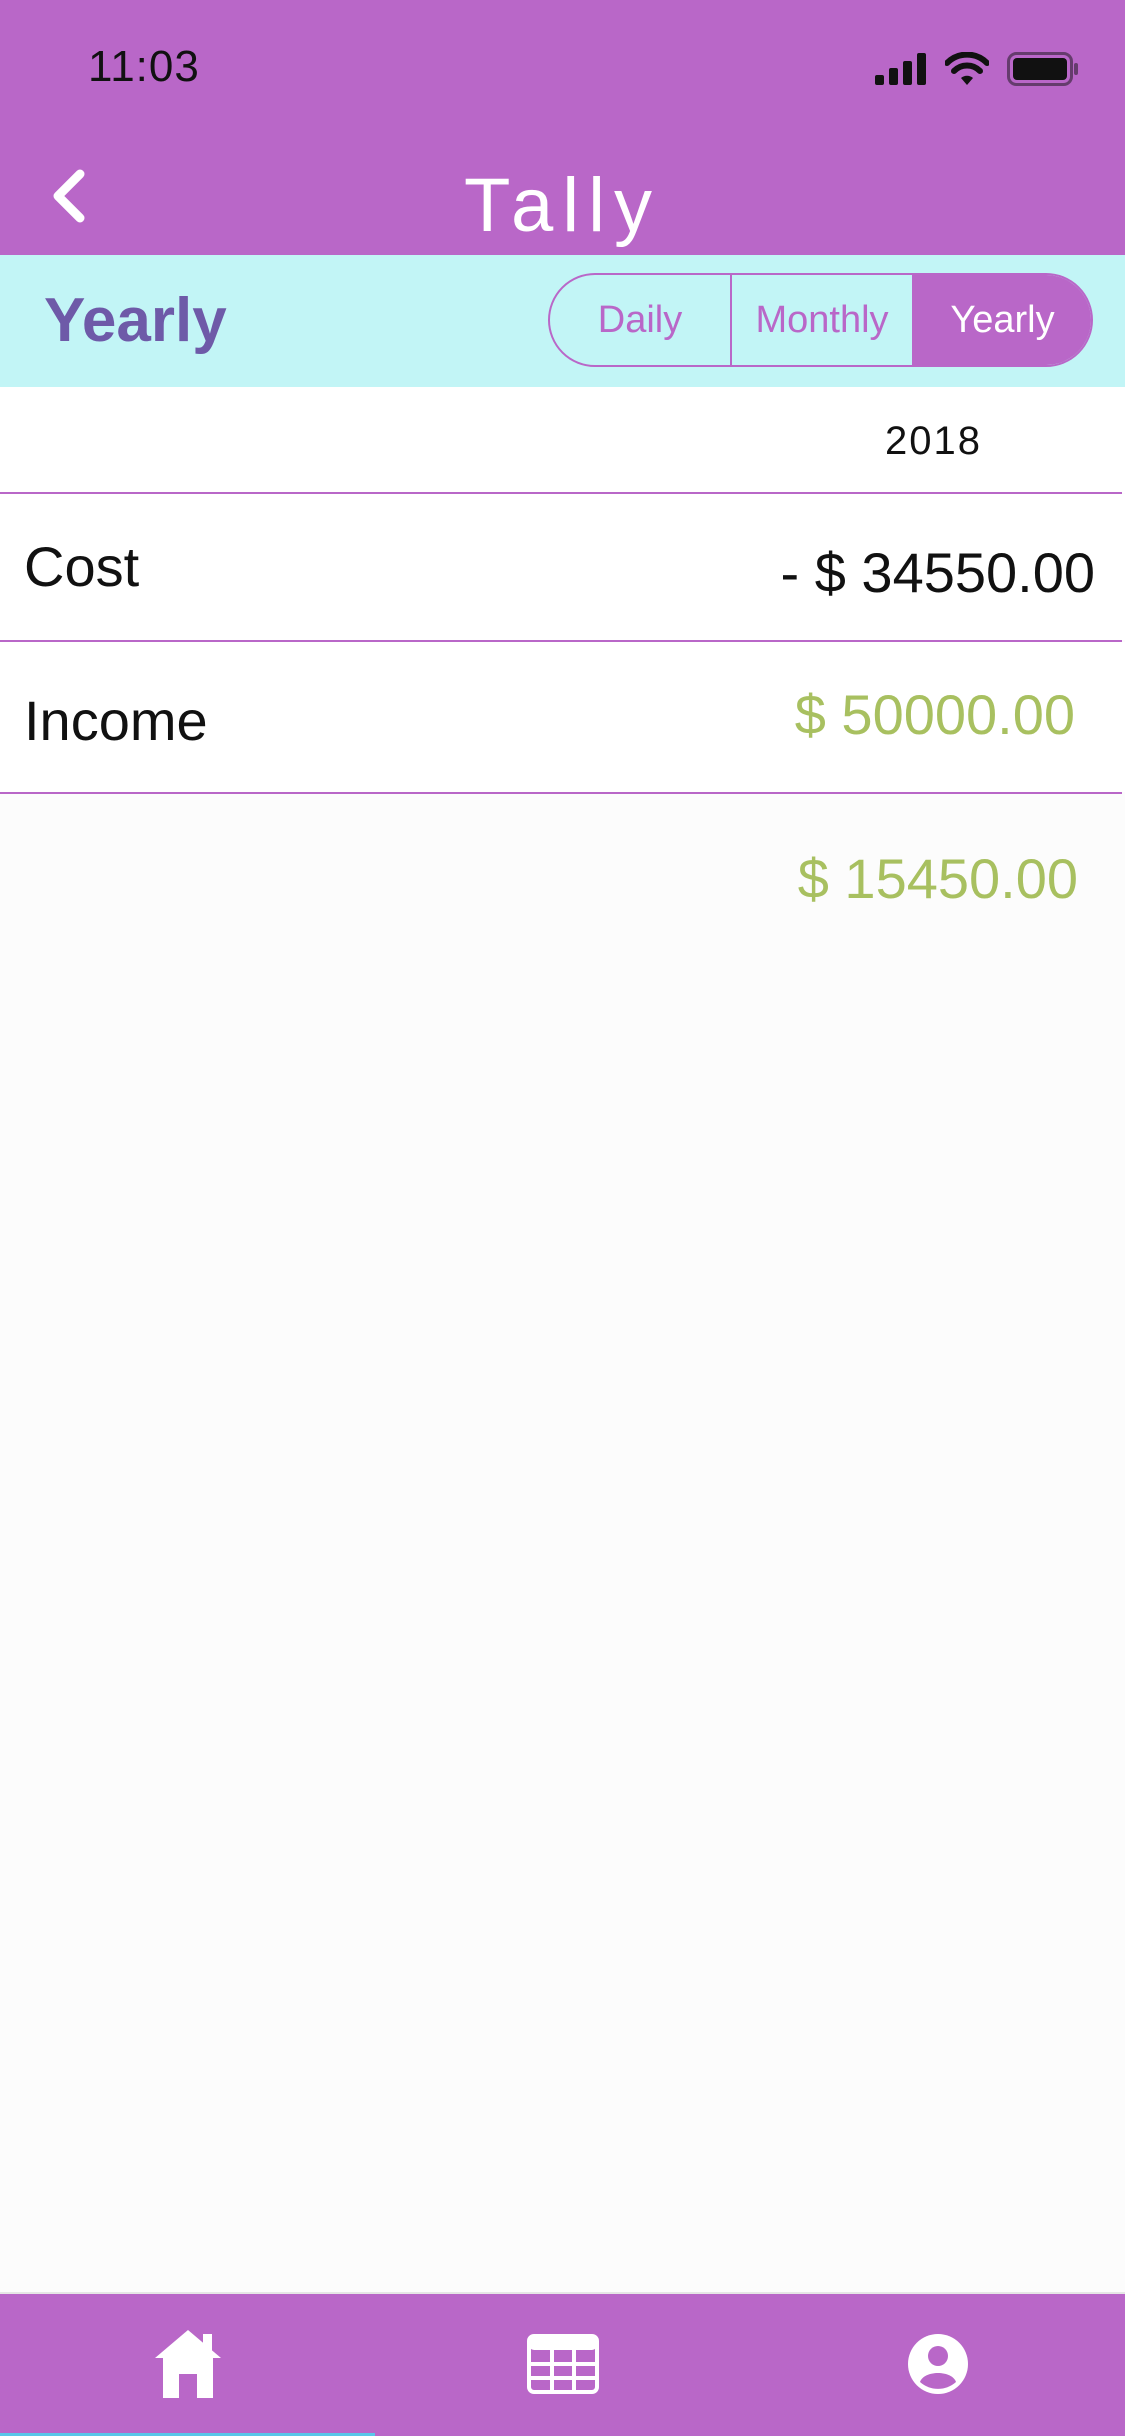 This screenshot has height=2436, width=1125. I want to click on income-value: $ 50000.00, so click(934, 714).